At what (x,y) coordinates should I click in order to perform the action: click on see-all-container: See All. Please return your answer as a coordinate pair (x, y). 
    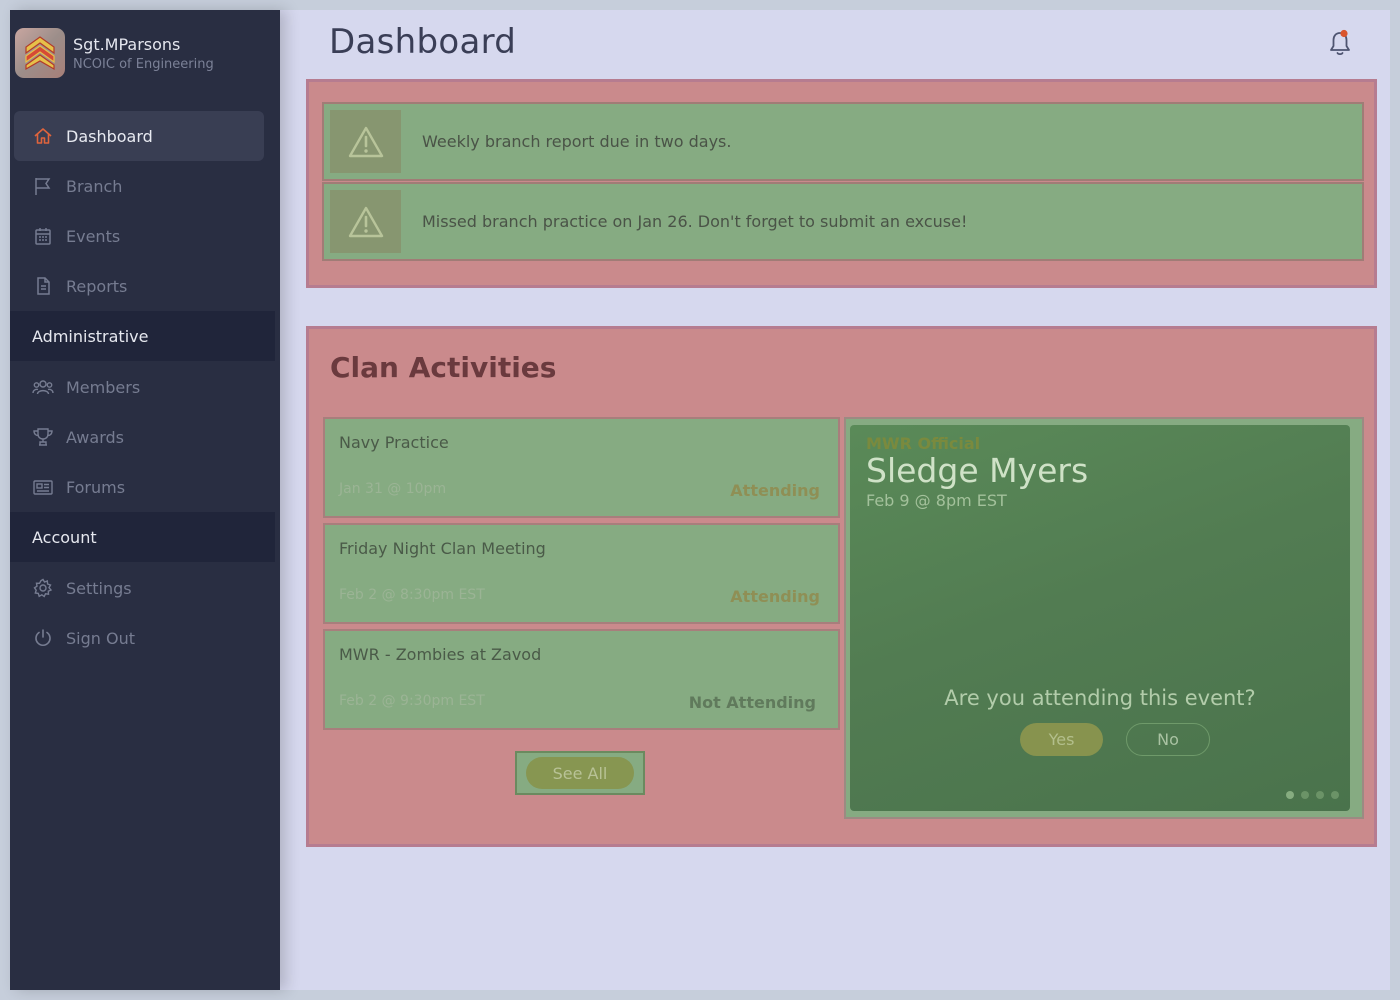
    Looking at the image, I should click on (580, 773).